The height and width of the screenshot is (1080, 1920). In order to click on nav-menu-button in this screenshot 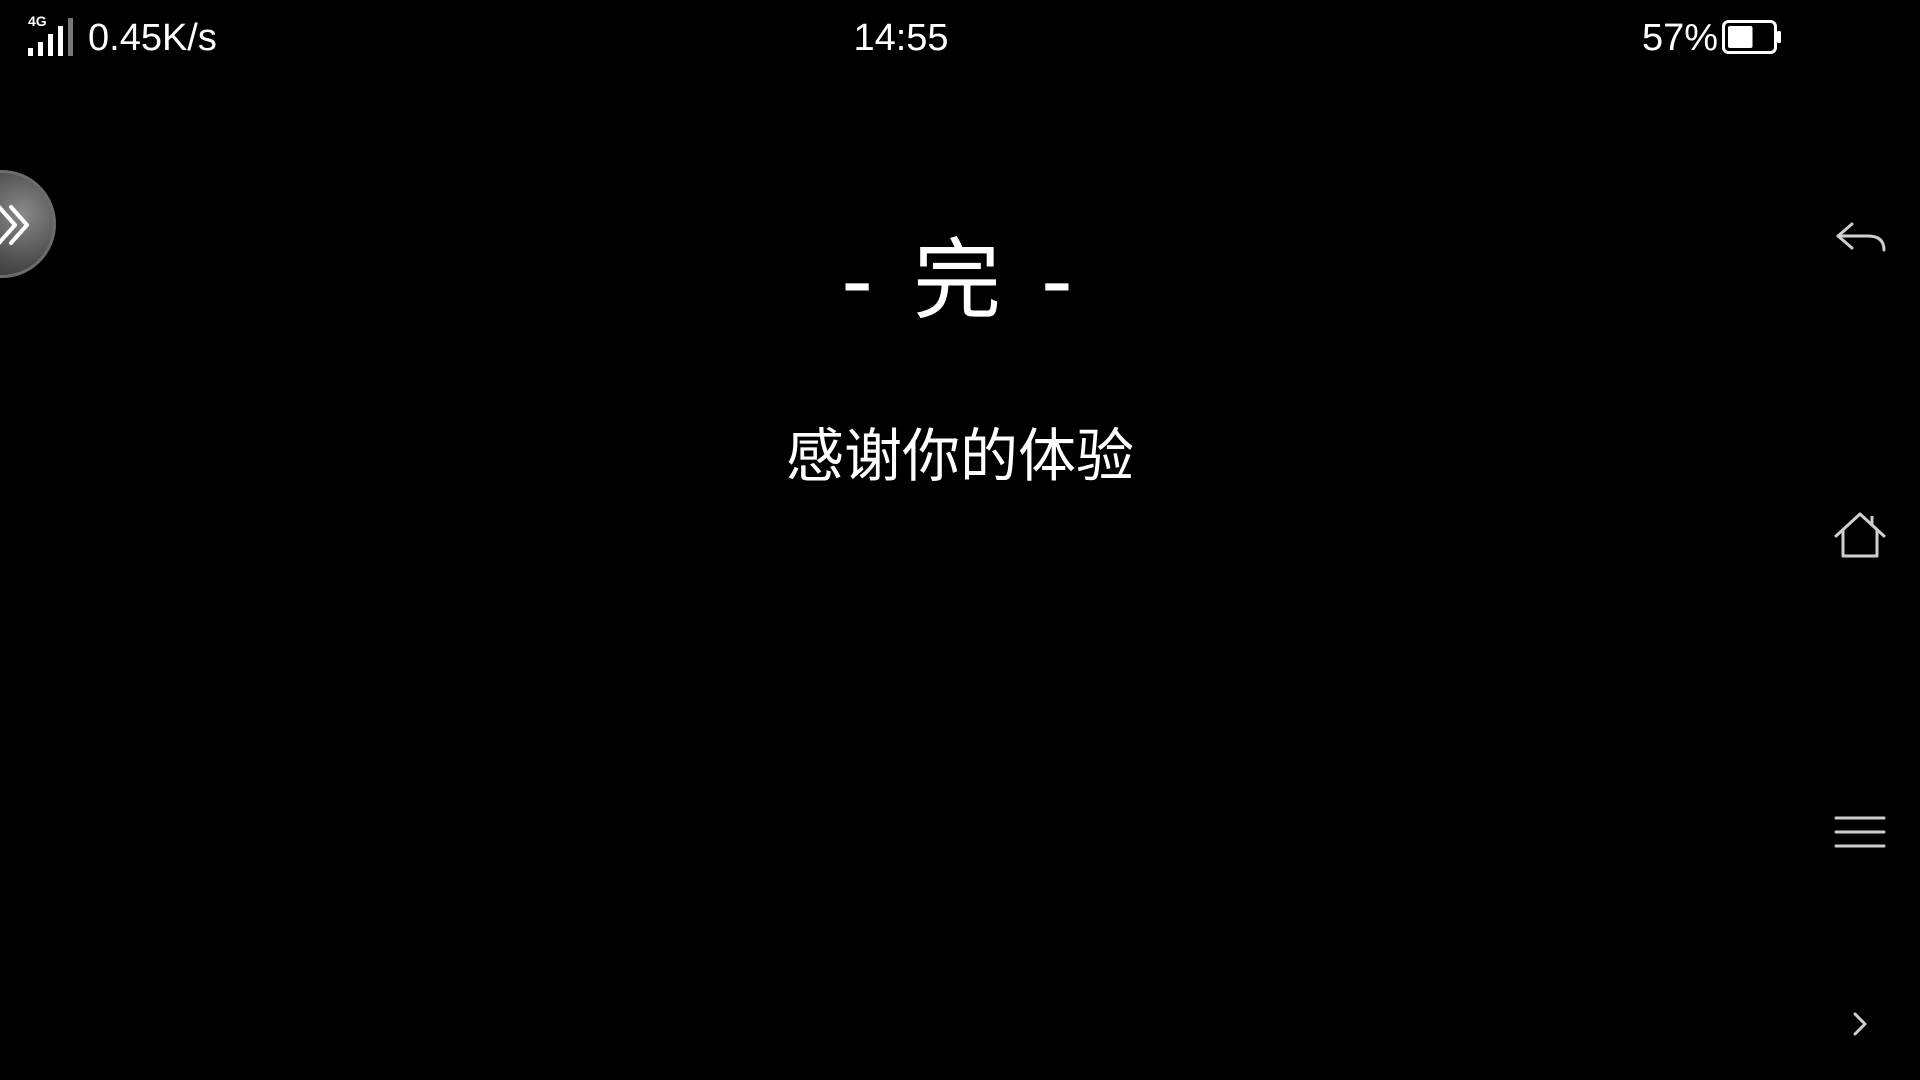, I will do `click(1860, 832)`.